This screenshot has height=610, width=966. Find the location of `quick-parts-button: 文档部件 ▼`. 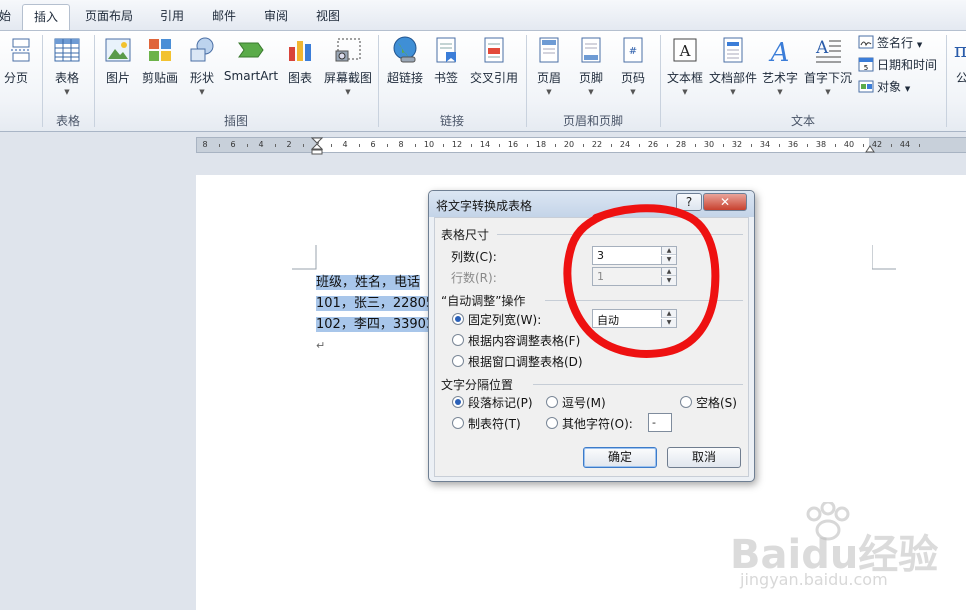

quick-parts-button: 文档部件 ▼ is located at coordinates (733, 73).